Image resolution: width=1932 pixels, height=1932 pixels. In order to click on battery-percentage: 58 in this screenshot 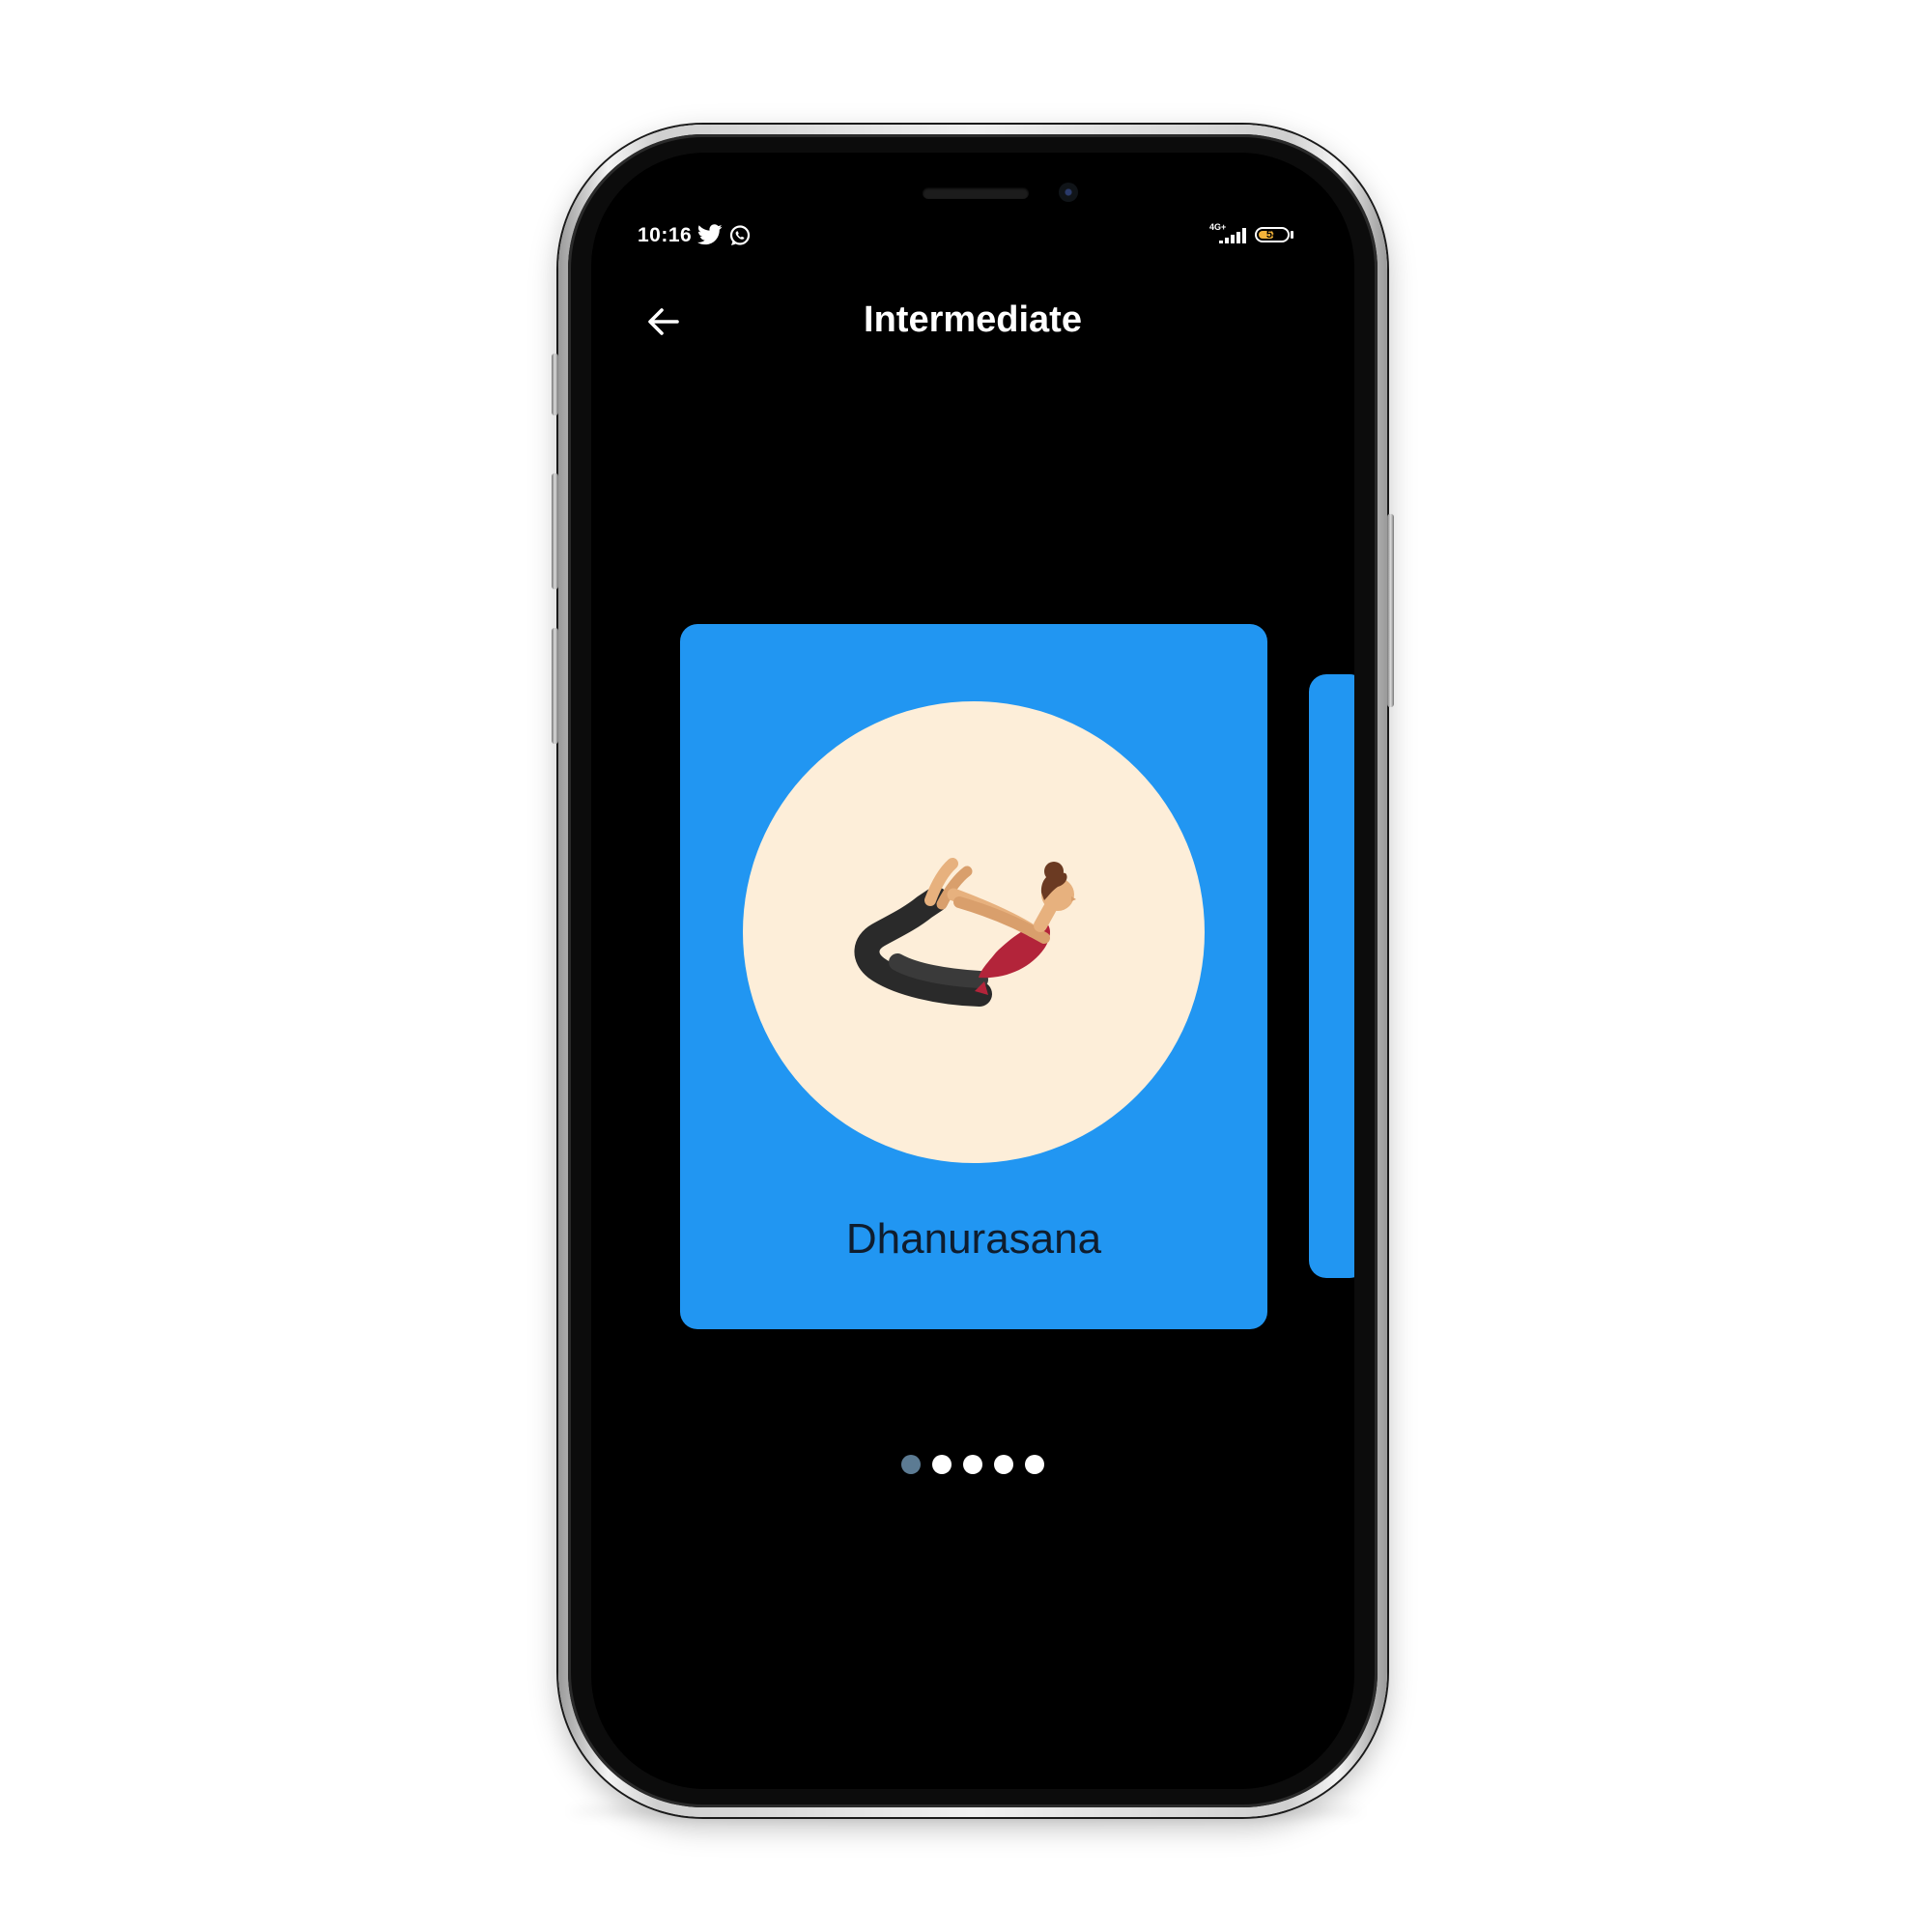, I will do `click(1272, 235)`.